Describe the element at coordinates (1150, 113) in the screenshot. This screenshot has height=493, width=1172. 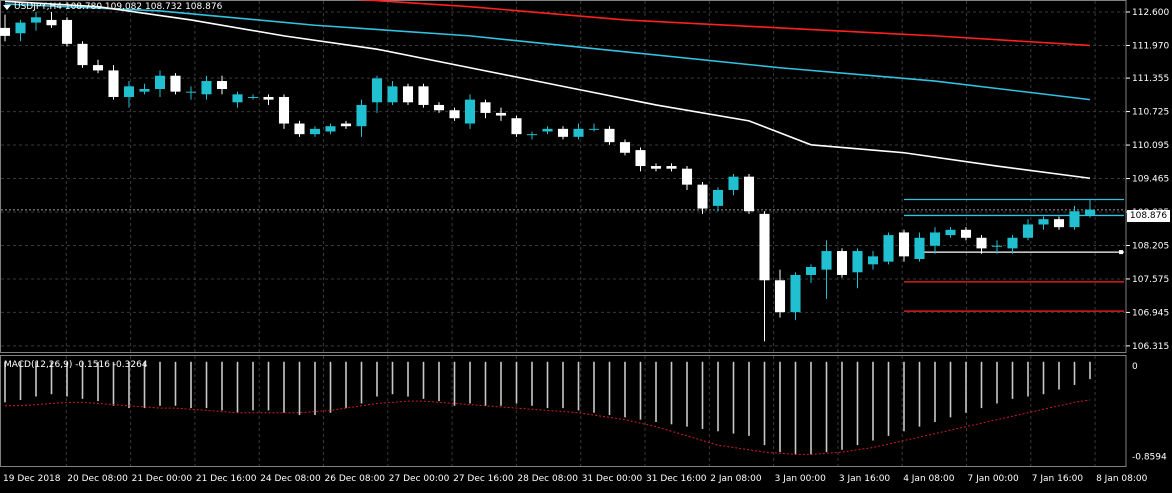
I see `y-tick-label: 110.725` at that location.